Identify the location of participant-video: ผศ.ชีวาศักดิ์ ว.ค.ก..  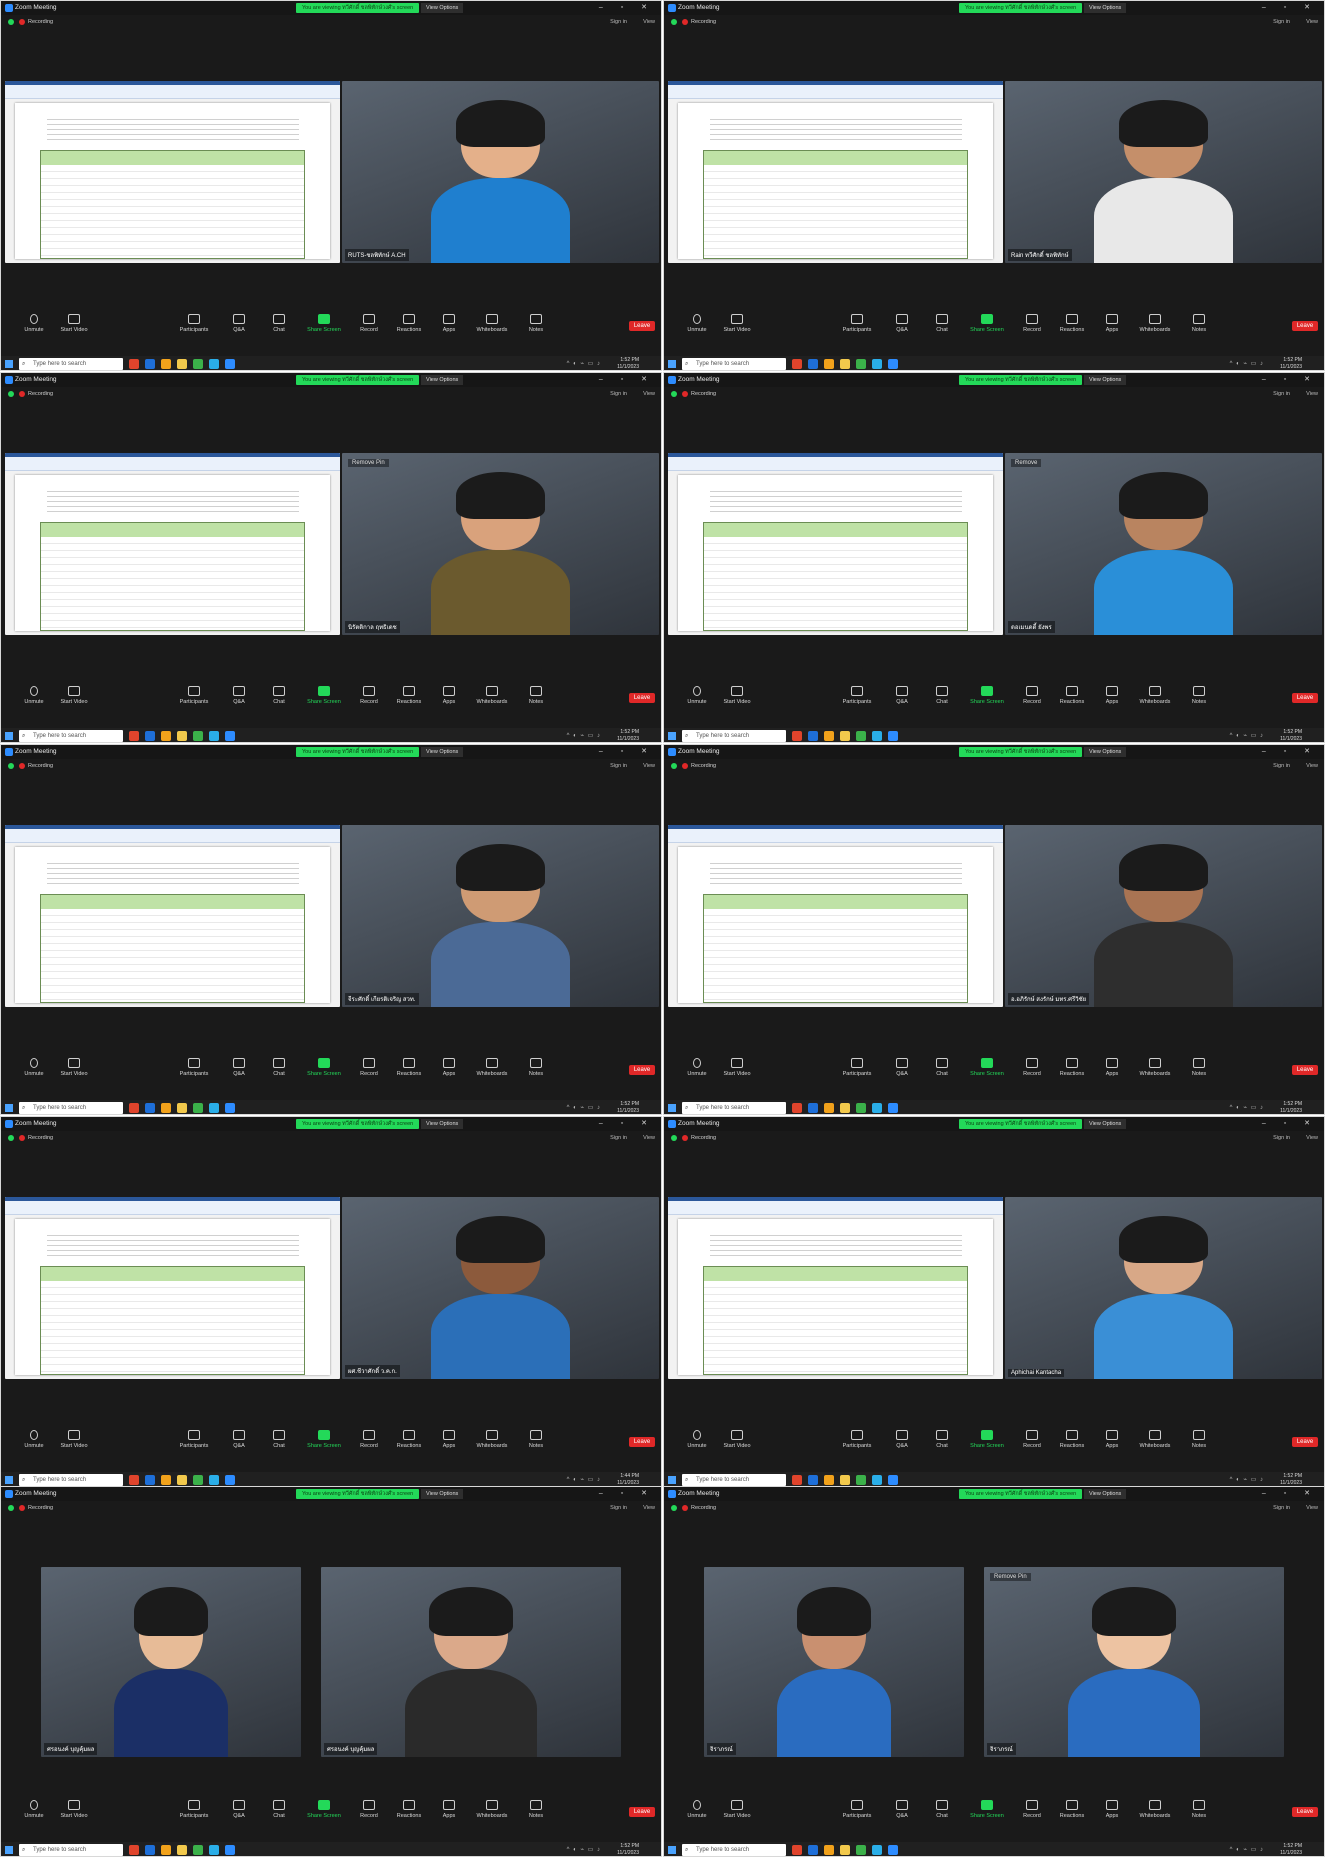
(500, 1288).